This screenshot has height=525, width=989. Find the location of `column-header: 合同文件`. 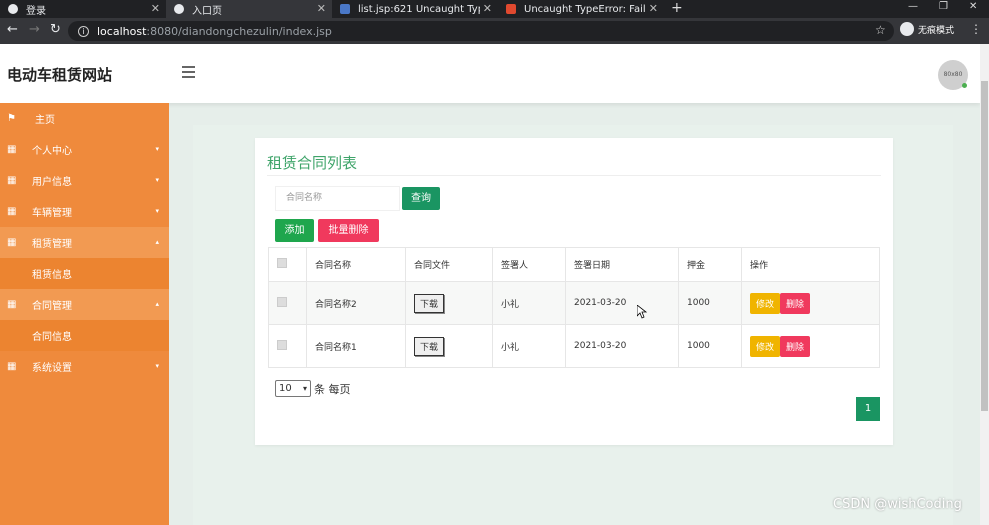

column-header: 合同文件 is located at coordinates (449, 264).